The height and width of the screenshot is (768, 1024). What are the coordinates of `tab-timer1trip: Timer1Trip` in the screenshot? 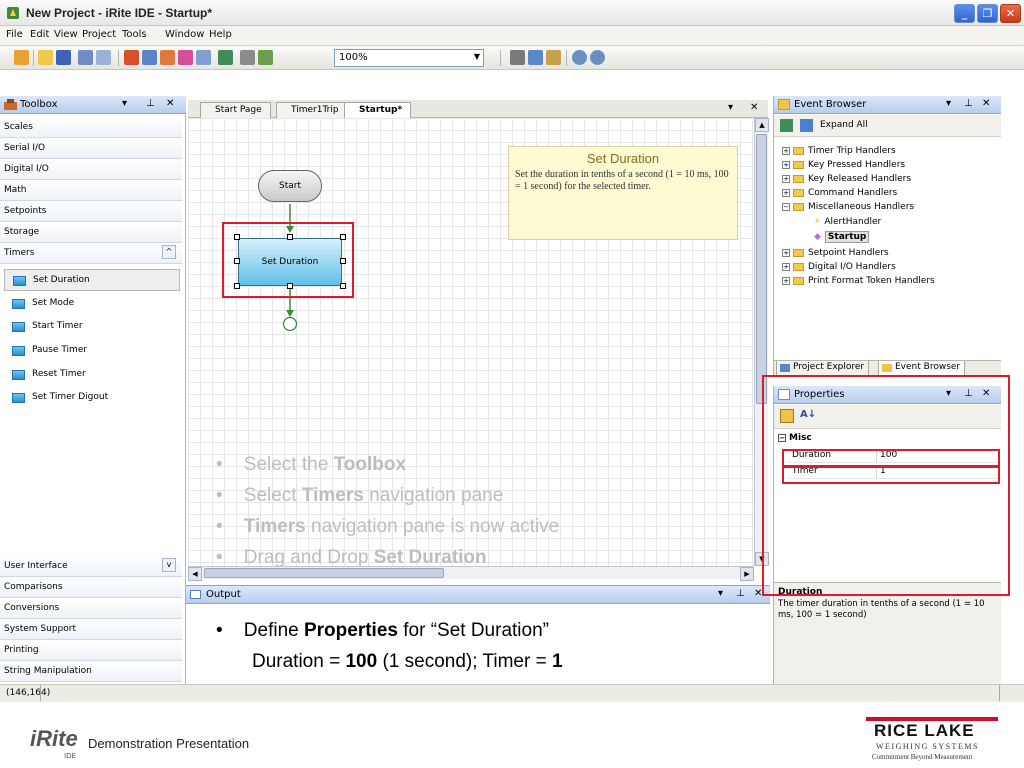 It's located at (312, 110).